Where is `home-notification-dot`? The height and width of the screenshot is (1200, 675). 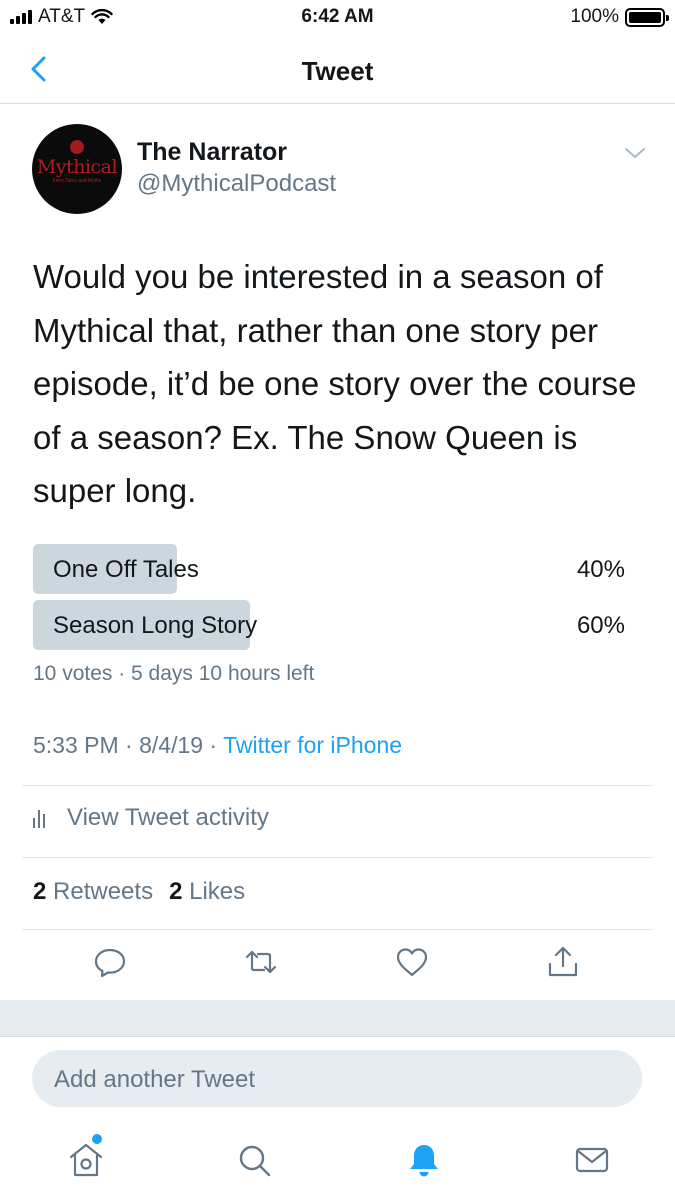 home-notification-dot is located at coordinates (97, 1139).